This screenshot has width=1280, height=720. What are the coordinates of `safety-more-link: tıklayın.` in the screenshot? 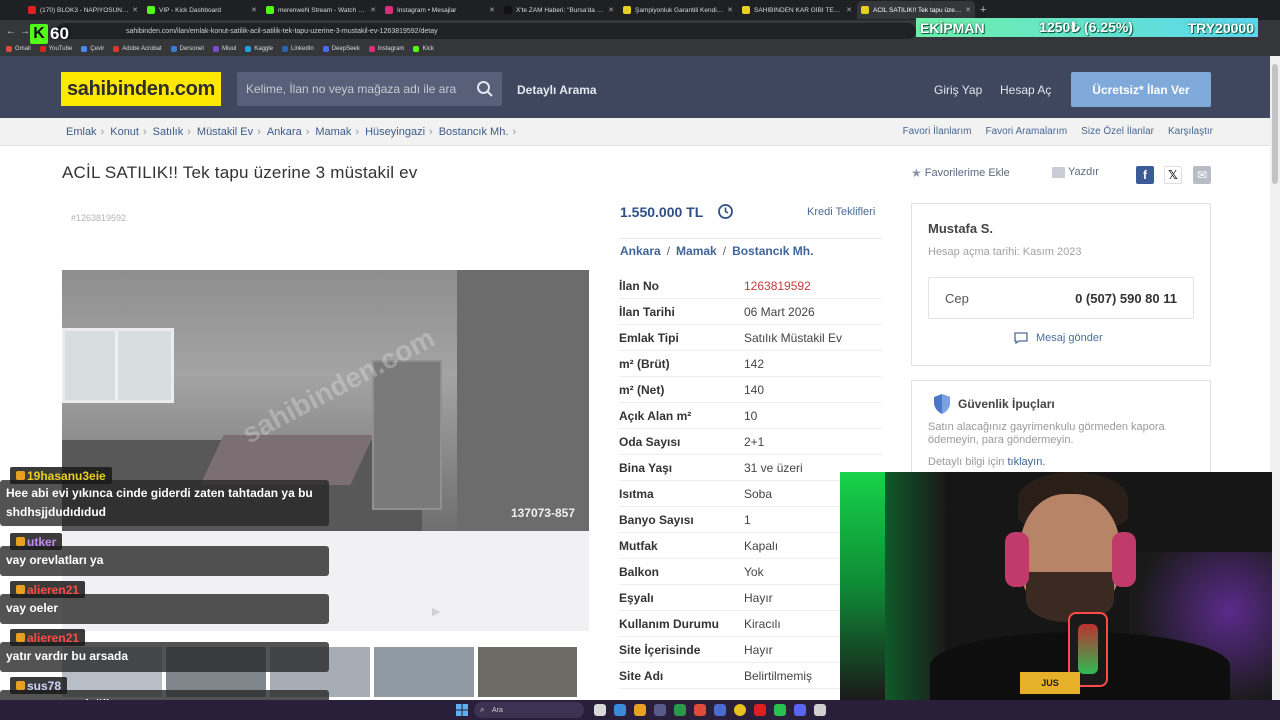 It's located at (1026, 462).